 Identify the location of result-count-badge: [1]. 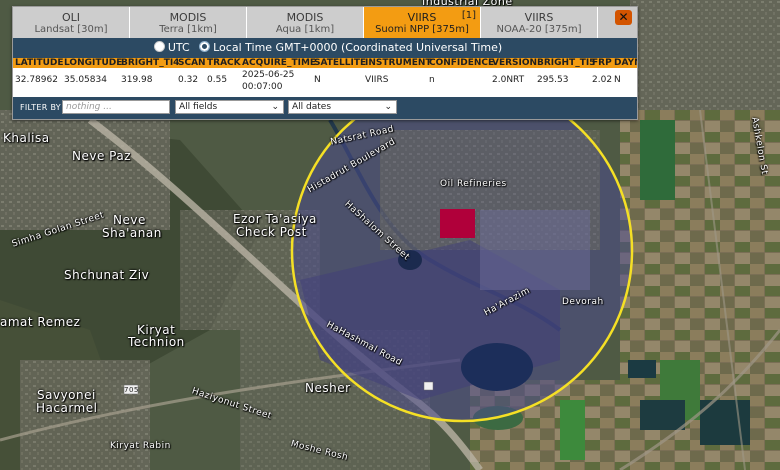
(468, 15).